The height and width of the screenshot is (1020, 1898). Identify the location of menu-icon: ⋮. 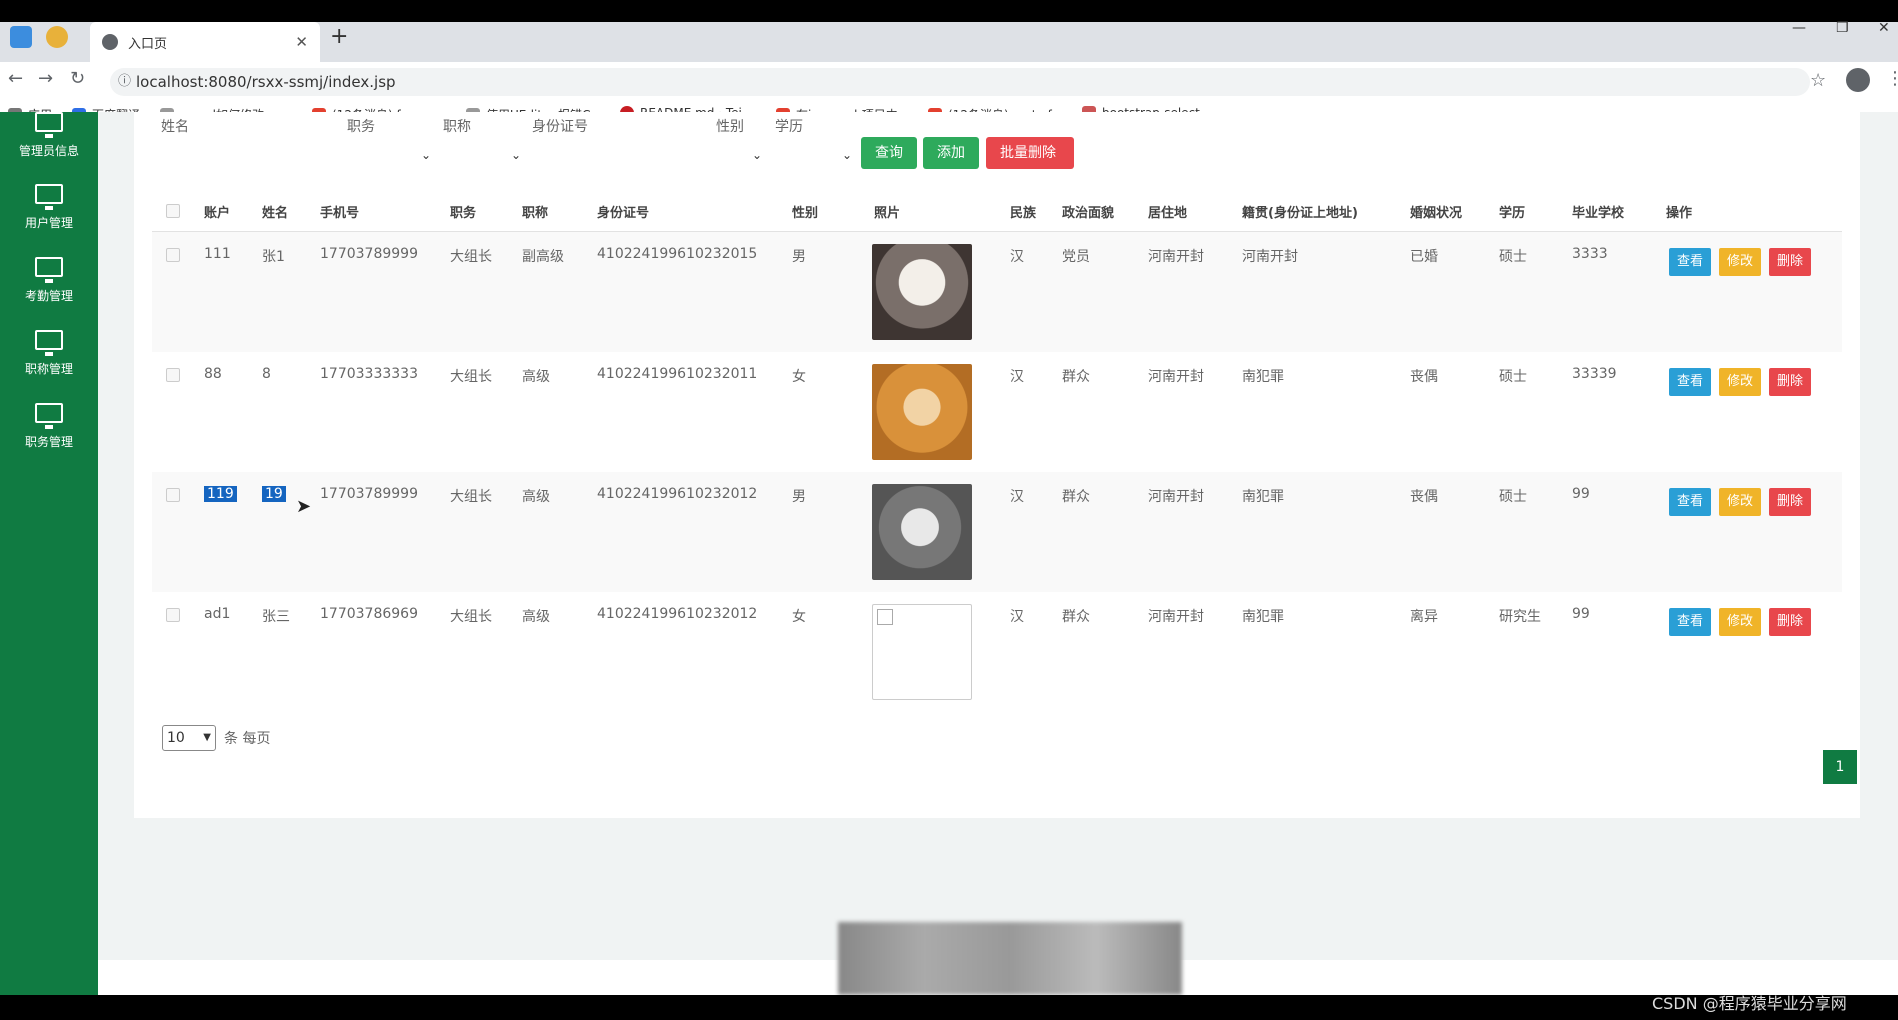
(1892, 78).